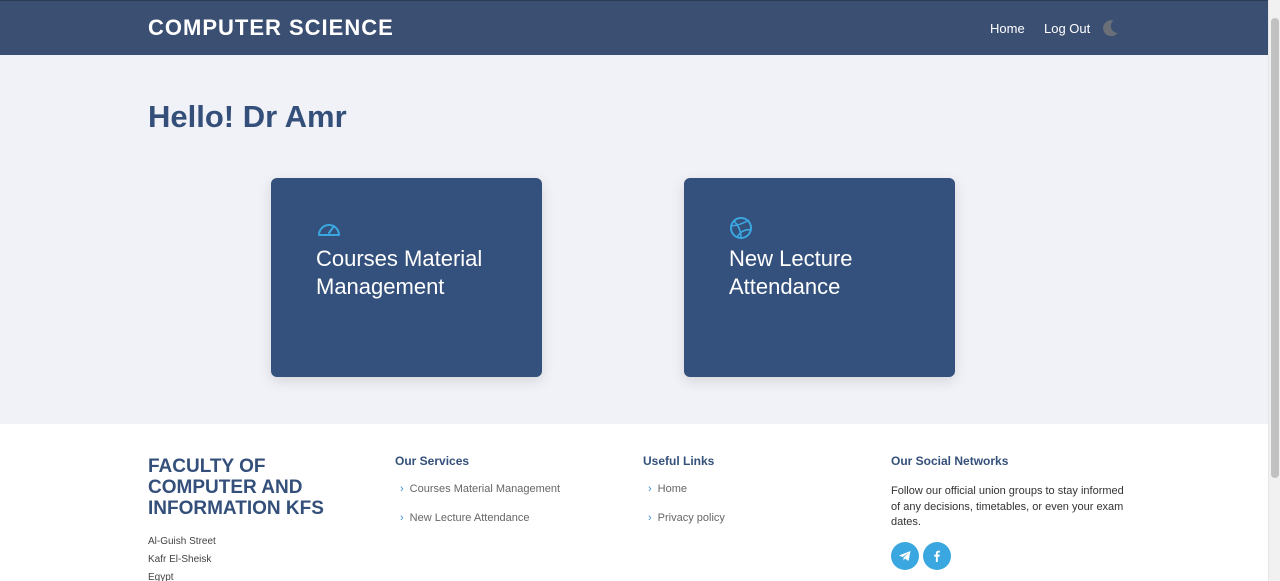 The height and width of the screenshot is (581, 1280). I want to click on address-line: Kafr El-Sheisk, so click(180, 559).